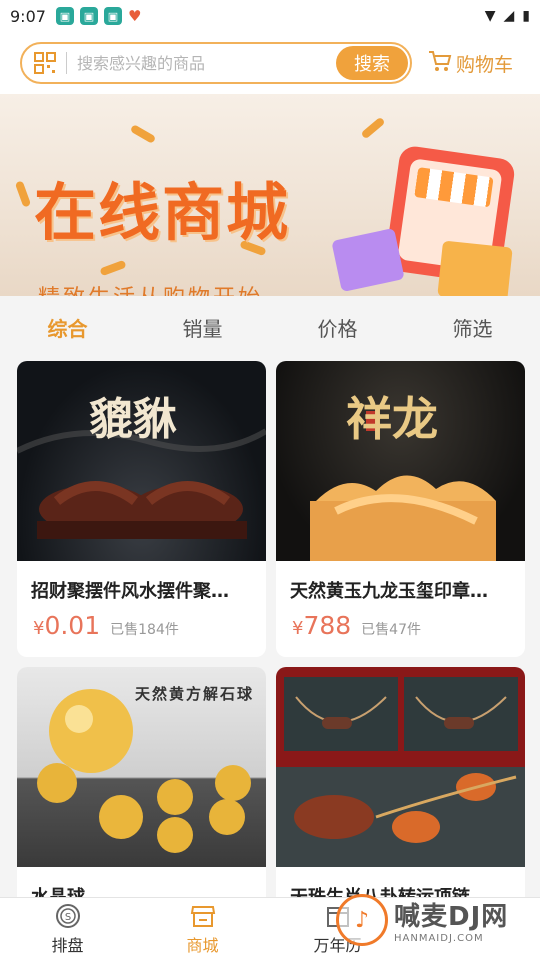  Describe the element at coordinates (141, 767) in the screenshot. I see `product-image: 天然黄方解石球` at that location.